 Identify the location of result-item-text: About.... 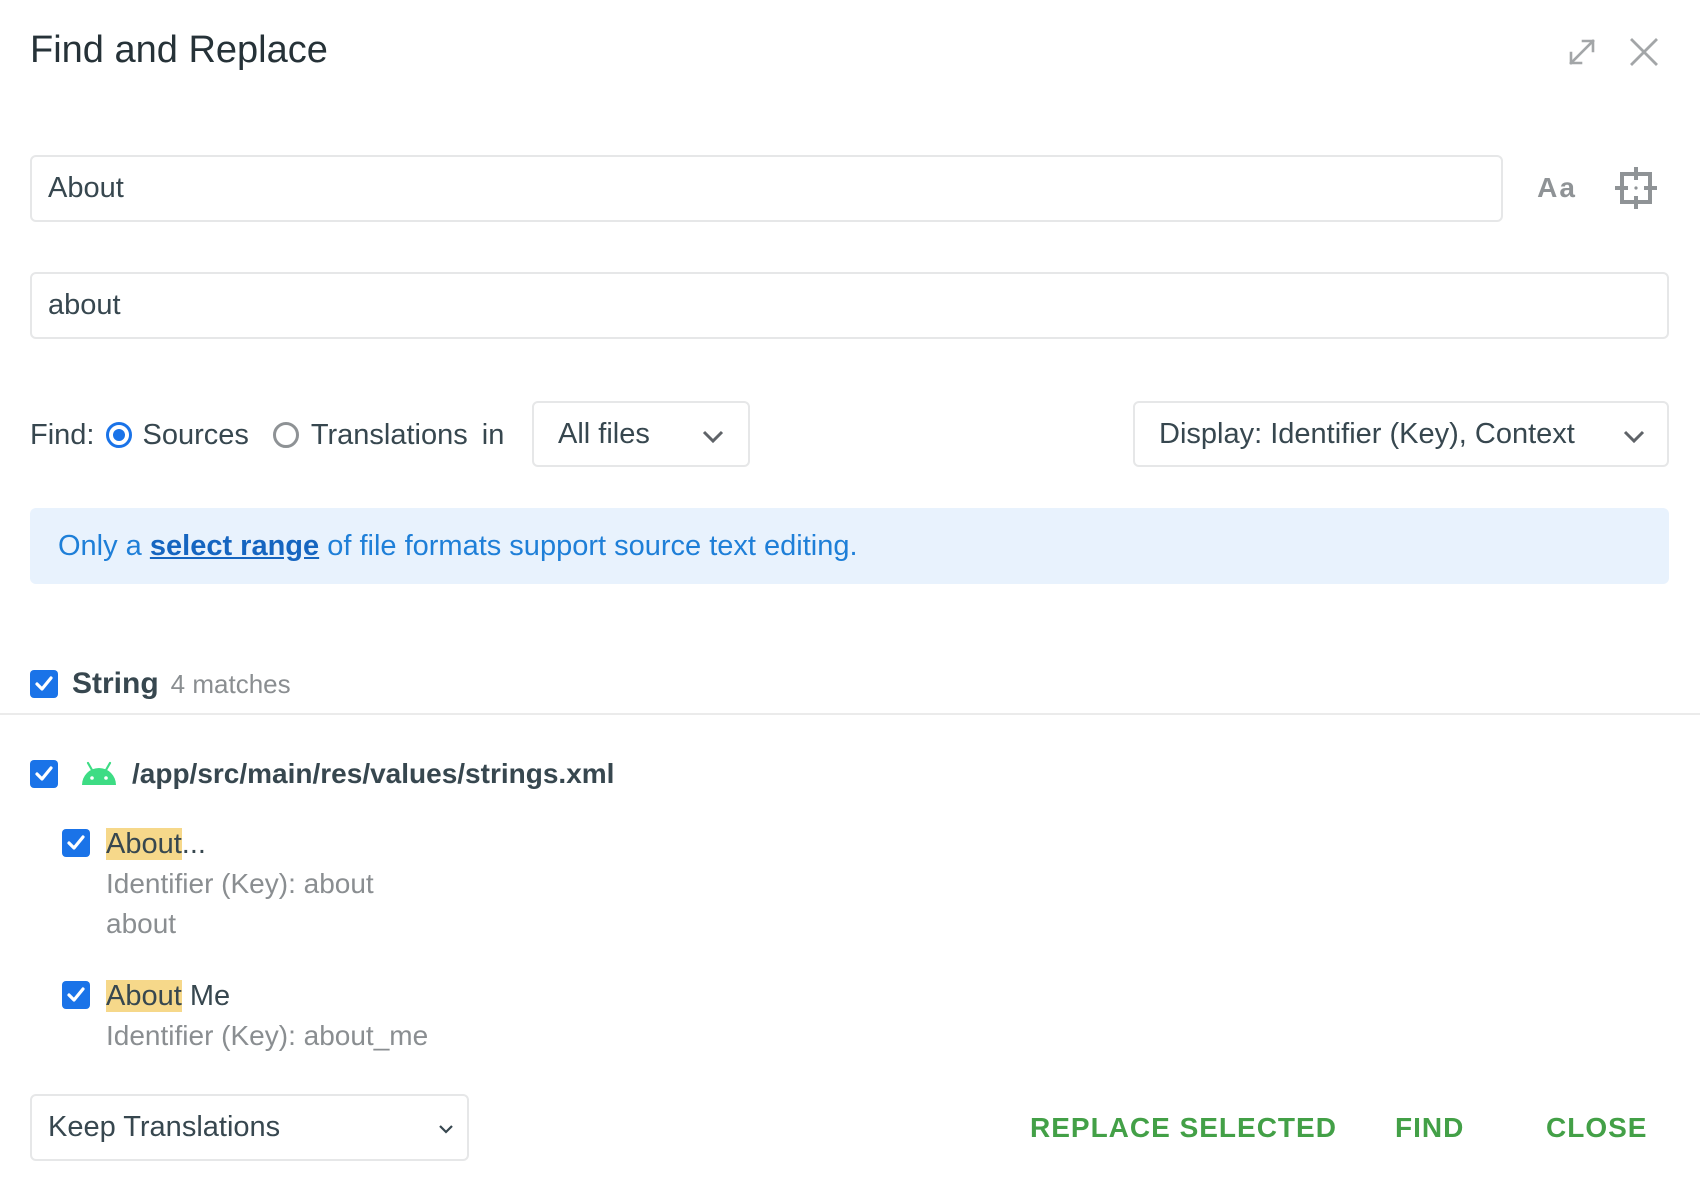
(240, 844).